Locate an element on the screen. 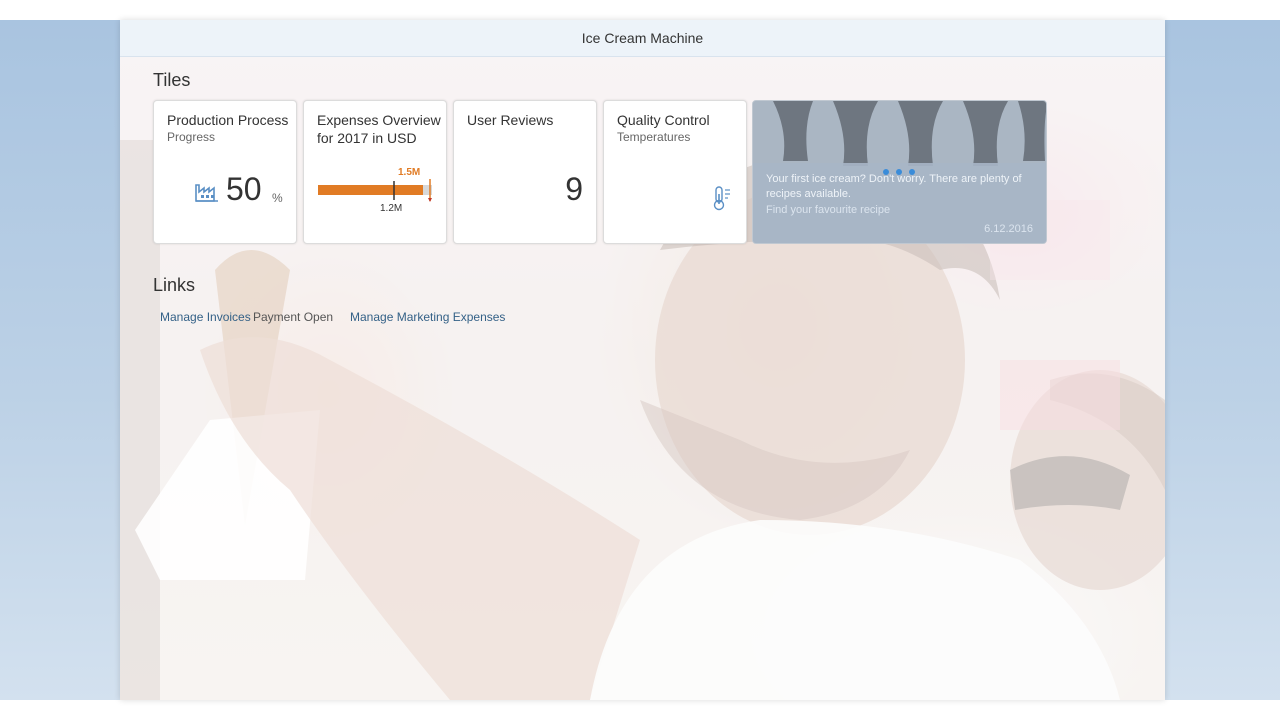 This screenshot has width=1280, height=720. tile-subtitle: Temperatures is located at coordinates (654, 137).